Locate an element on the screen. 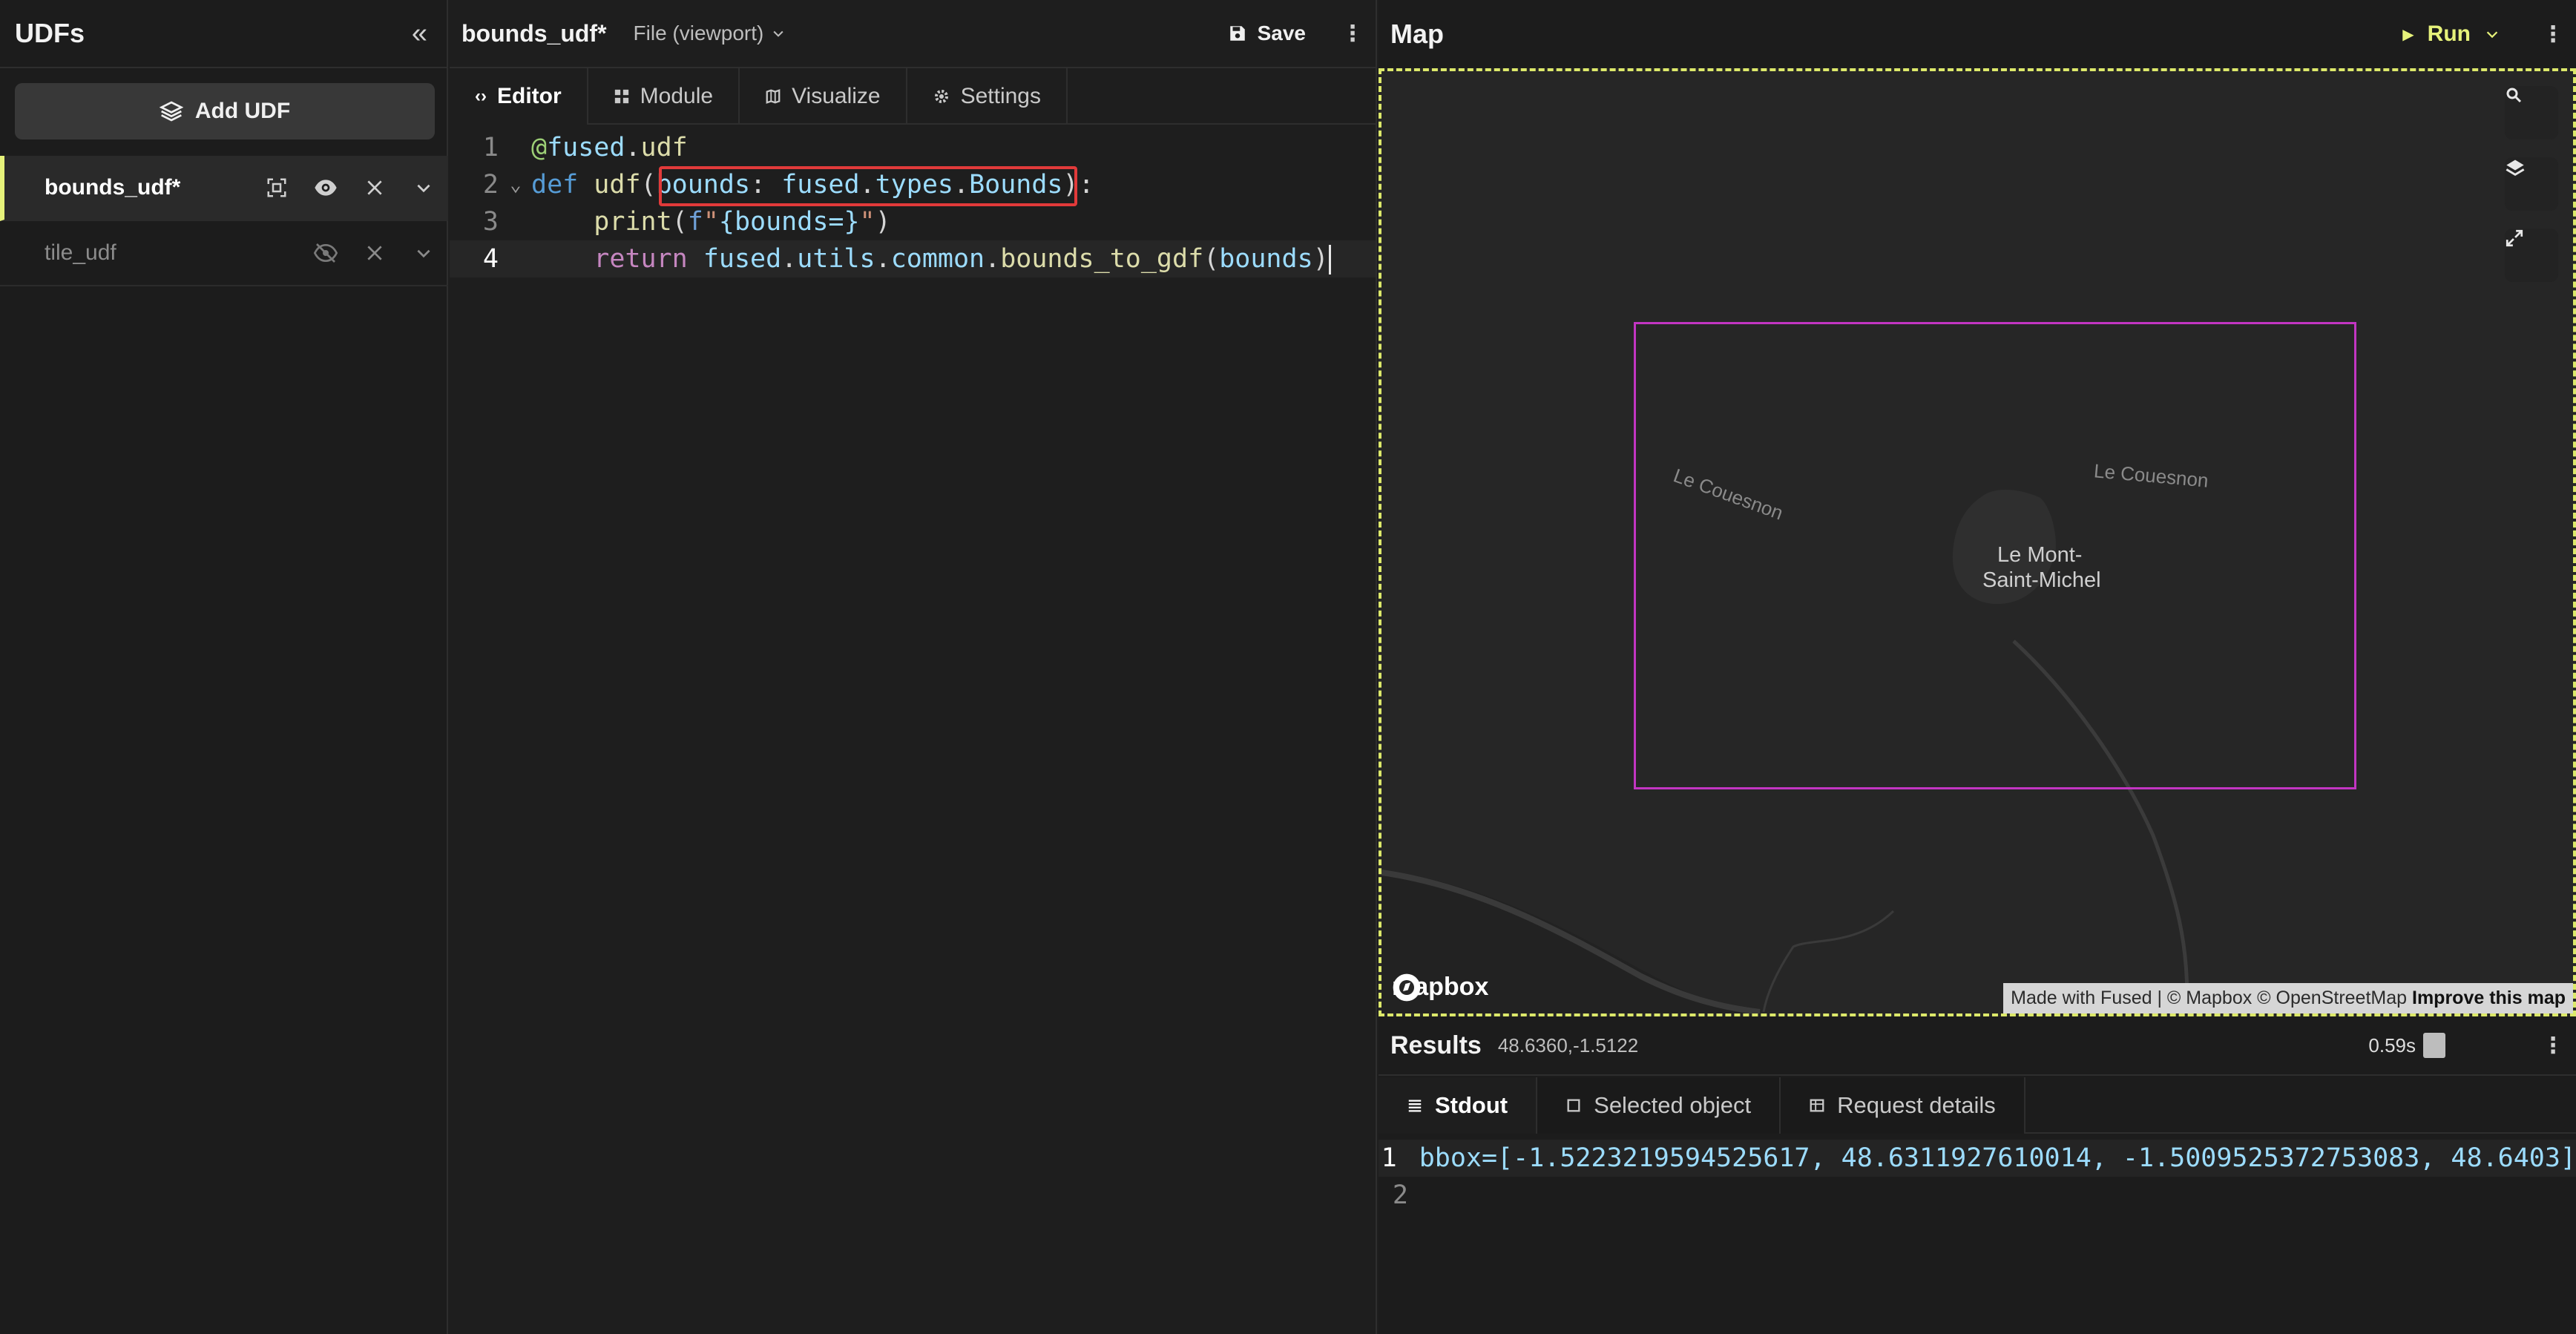 This screenshot has height=1334, width=2576. udf-mode-label: File (viewport) is located at coordinates (698, 33).